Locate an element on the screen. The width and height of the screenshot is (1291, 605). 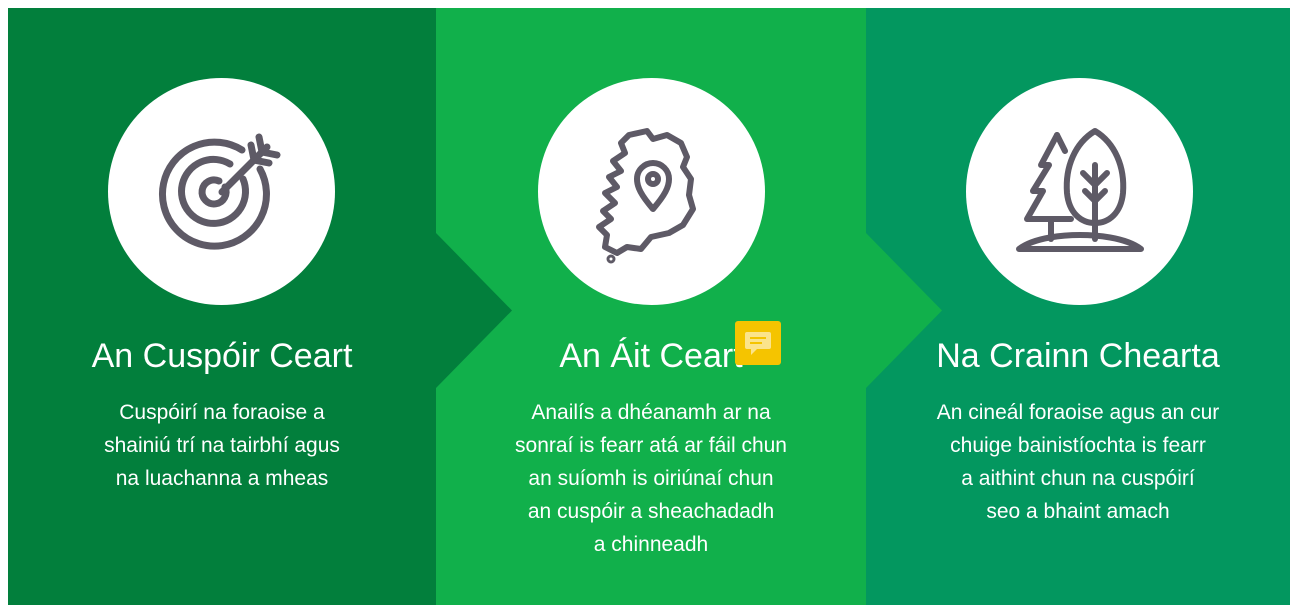
description-line: Anailís a dhéanamh ar na is located at coordinates (651, 412).